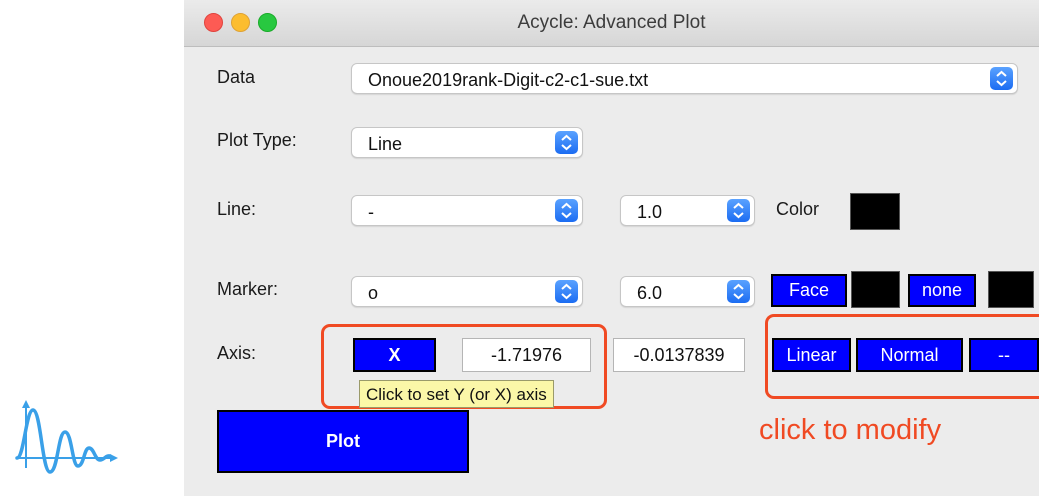 The width and height of the screenshot is (1039, 496). What do you see at coordinates (66, 437) in the screenshot?
I see `app-logo-icon` at bounding box center [66, 437].